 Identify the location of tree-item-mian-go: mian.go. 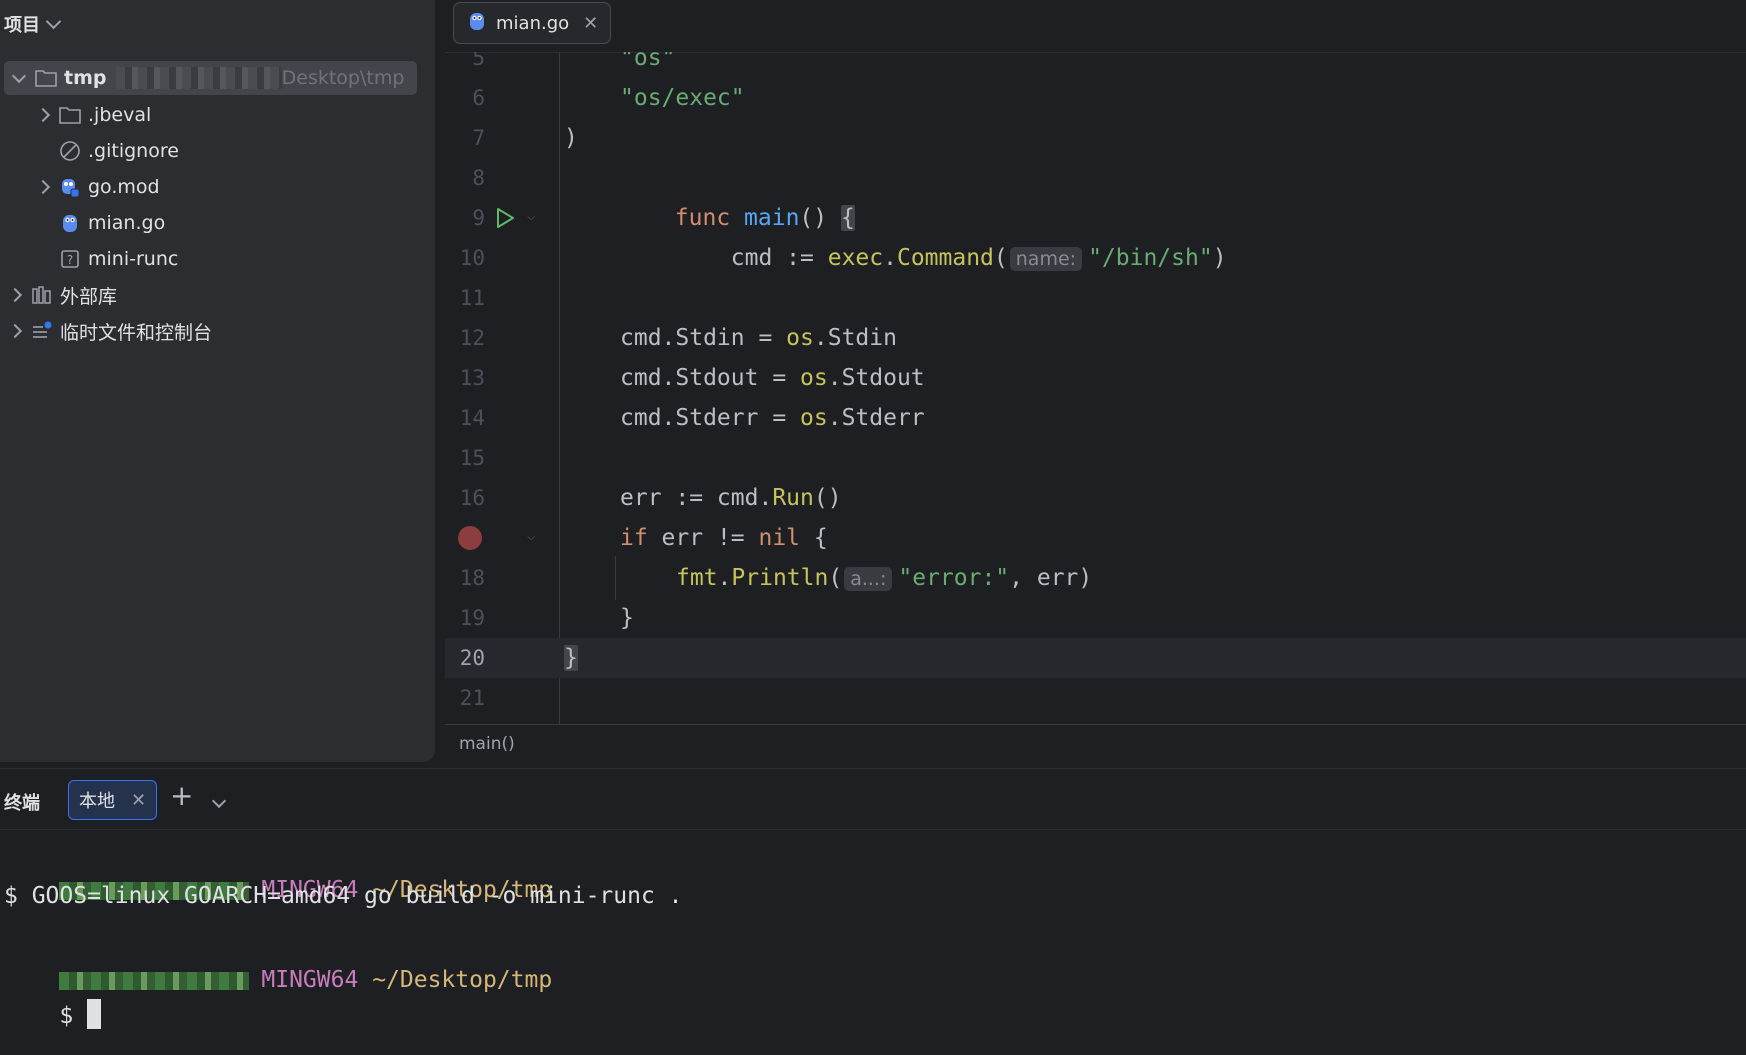
(239, 223).